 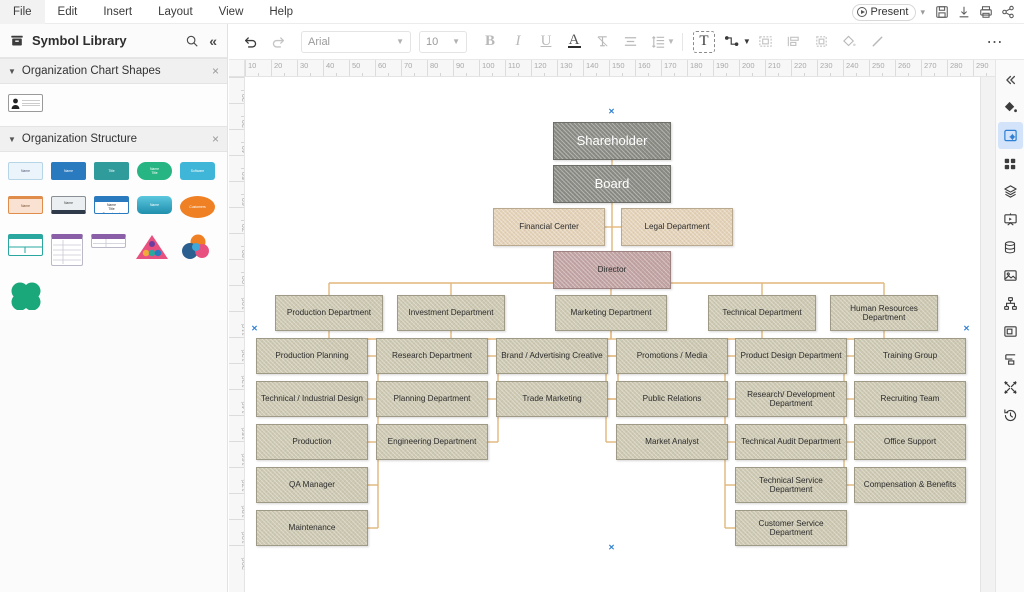 What do you see at coordinates (443, 41) in the screenshot?
I see `font-size-select: 10 ▼` at bounding box center [443, 41].